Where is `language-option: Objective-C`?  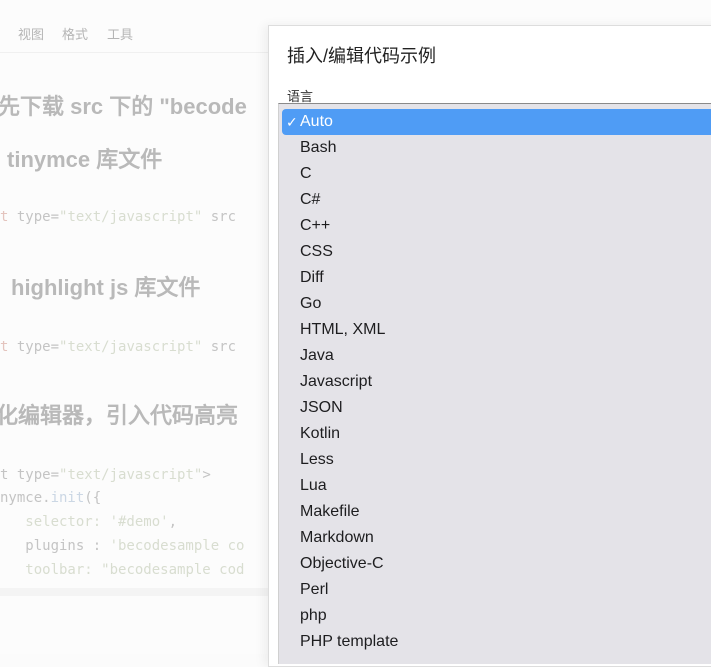 language-option: Objective-C is located at coordinates (495, 564).